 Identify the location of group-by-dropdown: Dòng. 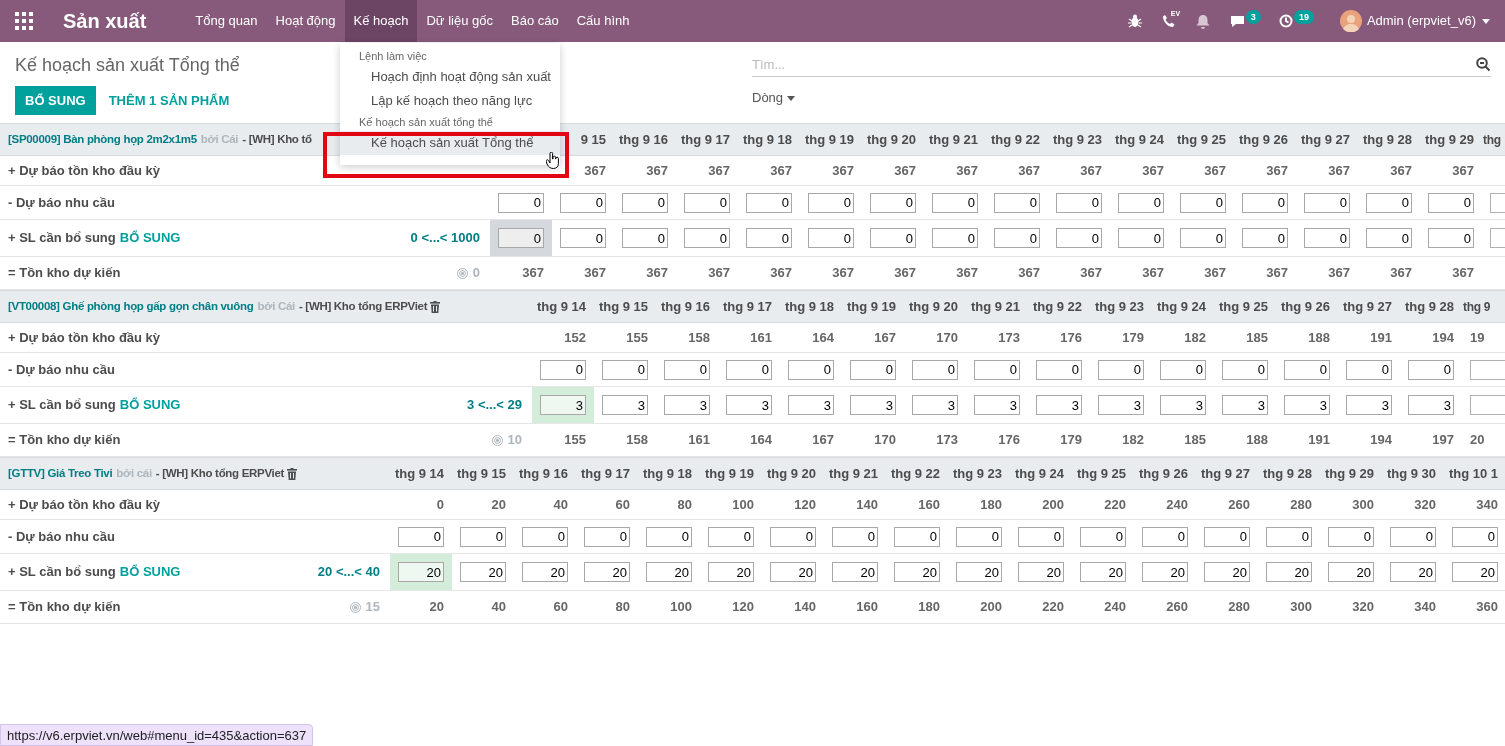
(774, 98).